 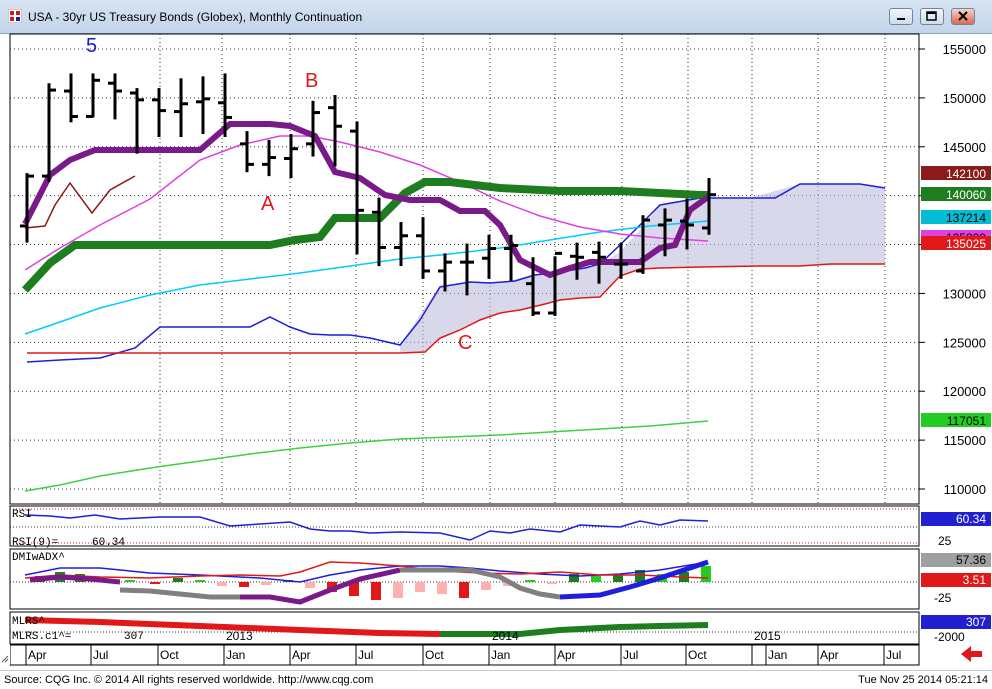 I want to click on price-tick-label: 110000, so click(x=965, y=489).